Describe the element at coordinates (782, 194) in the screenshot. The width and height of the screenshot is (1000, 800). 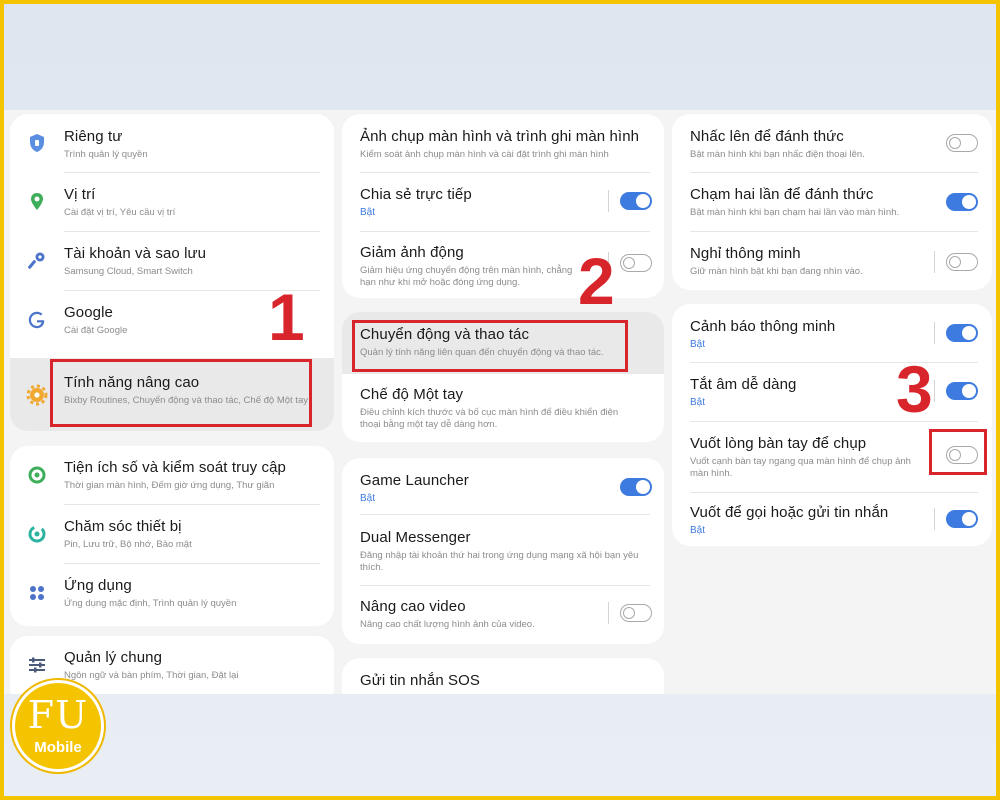
I see `menu-item-title: Chạm hai lần để đánh thức` at that location.